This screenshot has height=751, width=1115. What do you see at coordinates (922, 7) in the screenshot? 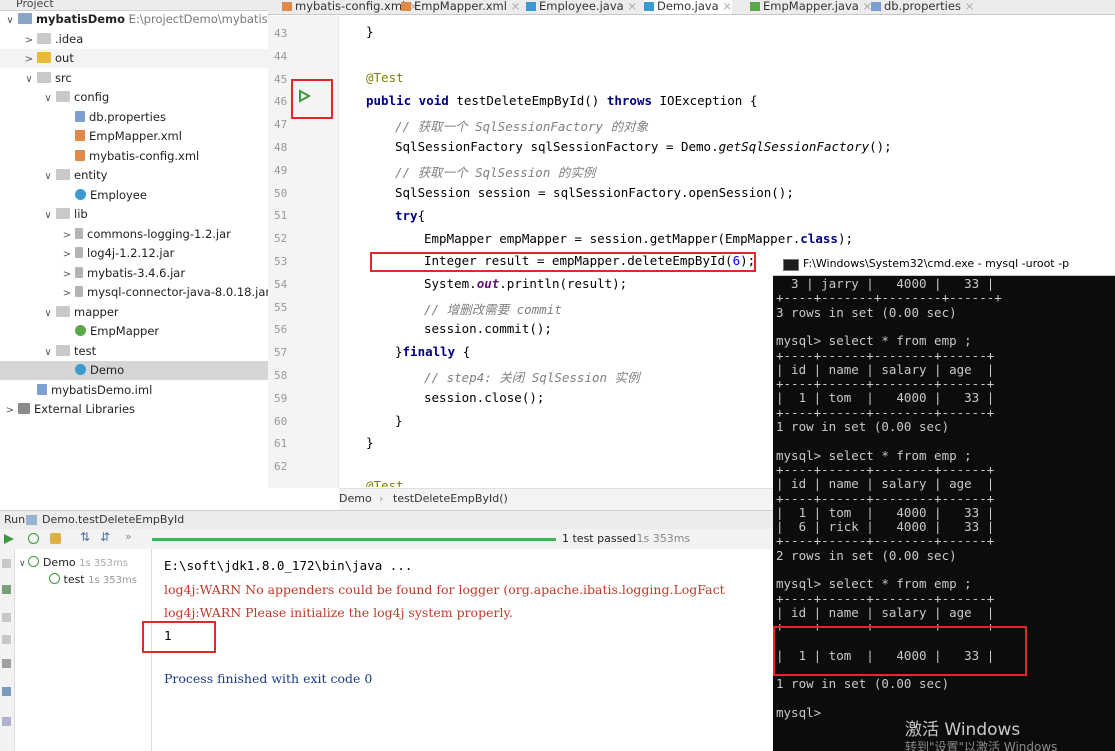
I see `tab-db-properties: db.properties ×` at bounding box center [922, 7].